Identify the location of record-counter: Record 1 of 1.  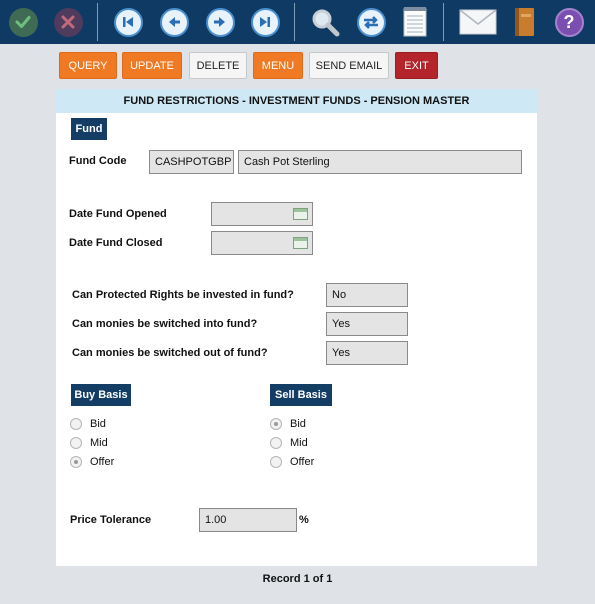
(297, 579).